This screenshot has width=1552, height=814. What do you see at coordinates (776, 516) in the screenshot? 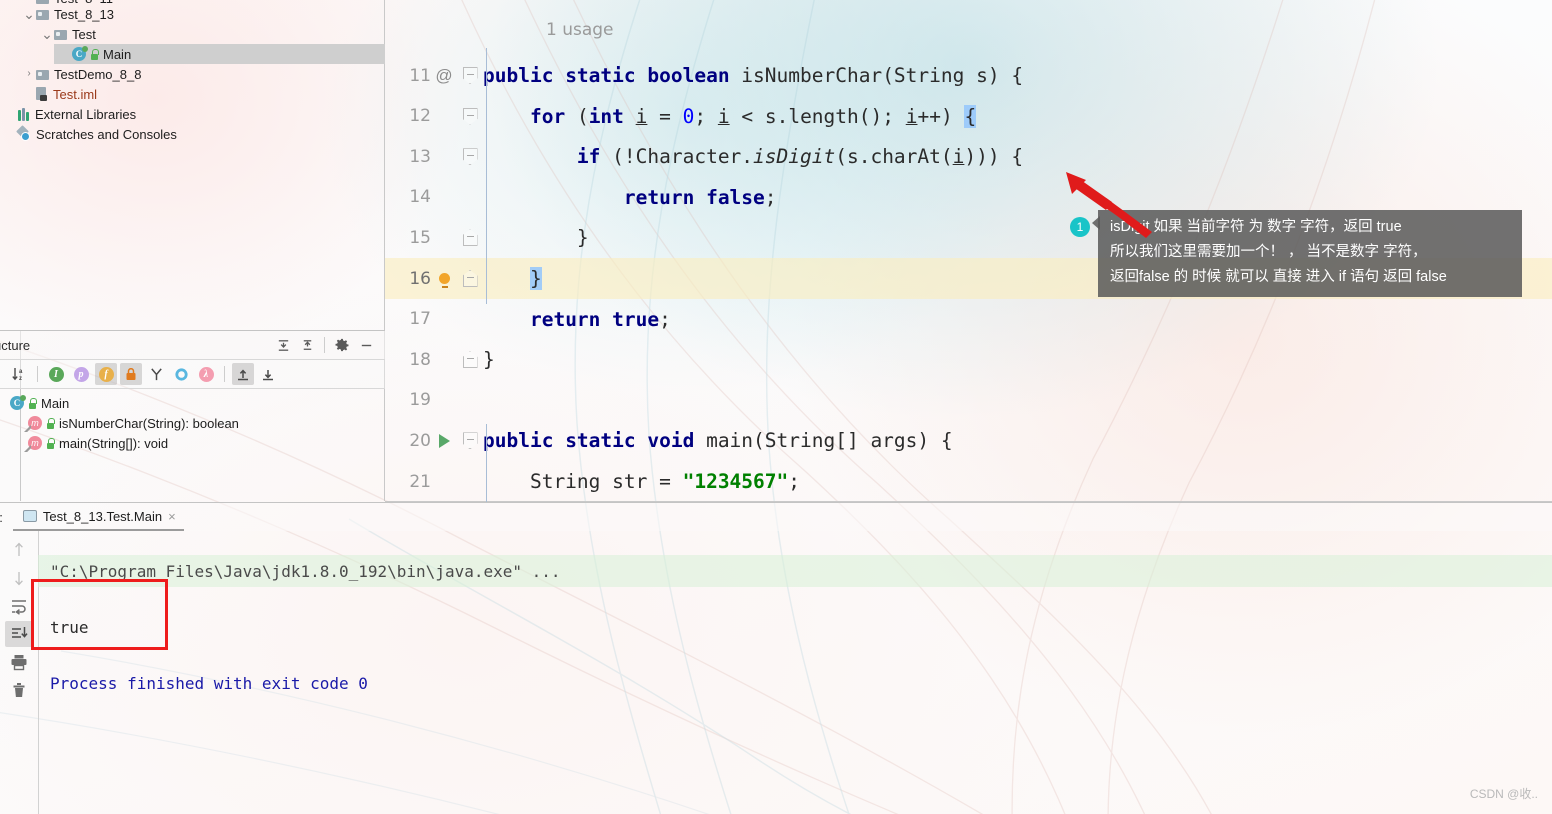
I see `run-tab-bar: n: Test_8_13.Test.Main ×` at bounding box center [776, 516].